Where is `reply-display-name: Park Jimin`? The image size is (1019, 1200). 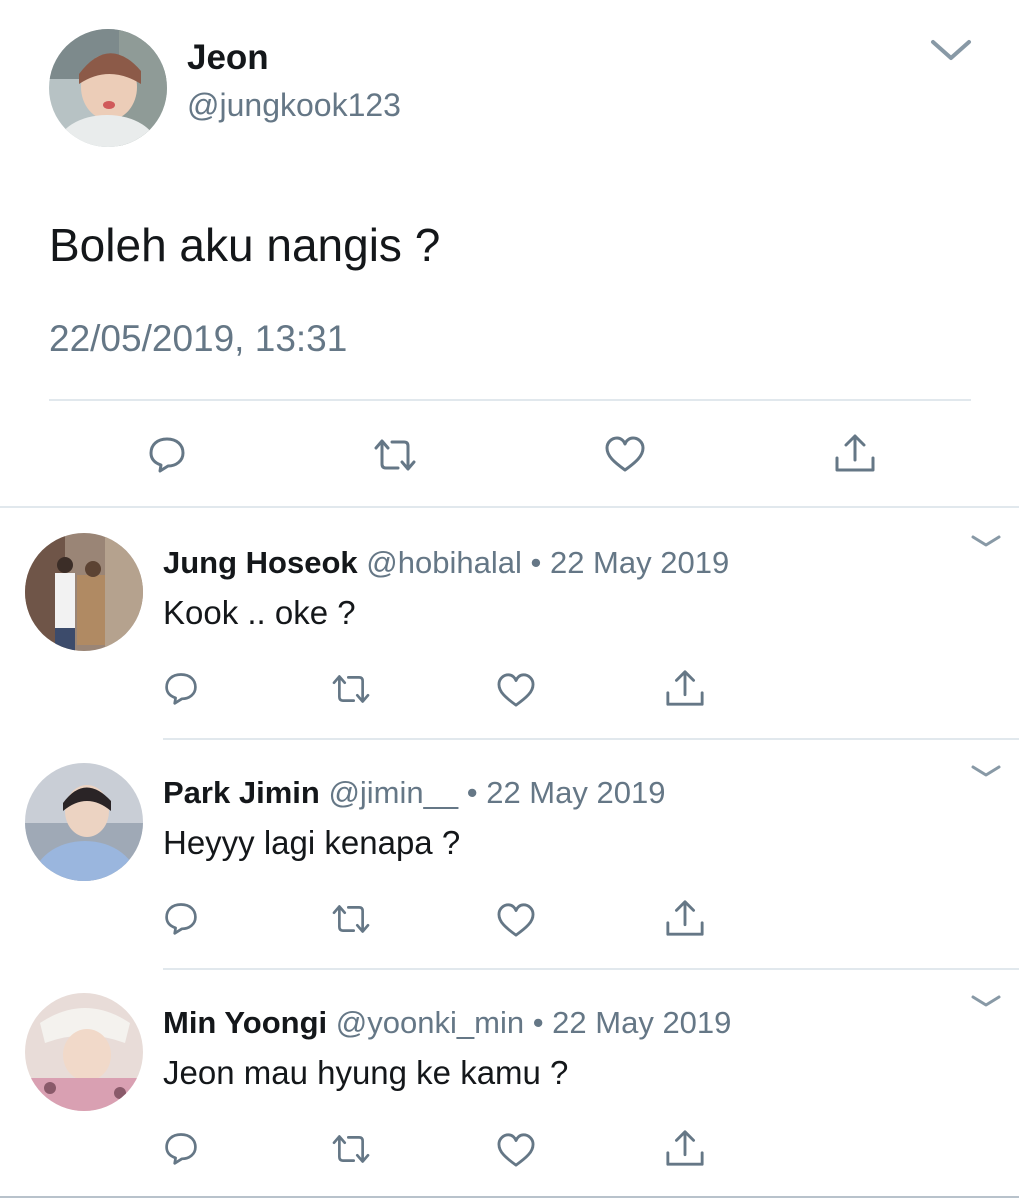 reply-display-name: Park Jimin is located at coordinates (241, 792).